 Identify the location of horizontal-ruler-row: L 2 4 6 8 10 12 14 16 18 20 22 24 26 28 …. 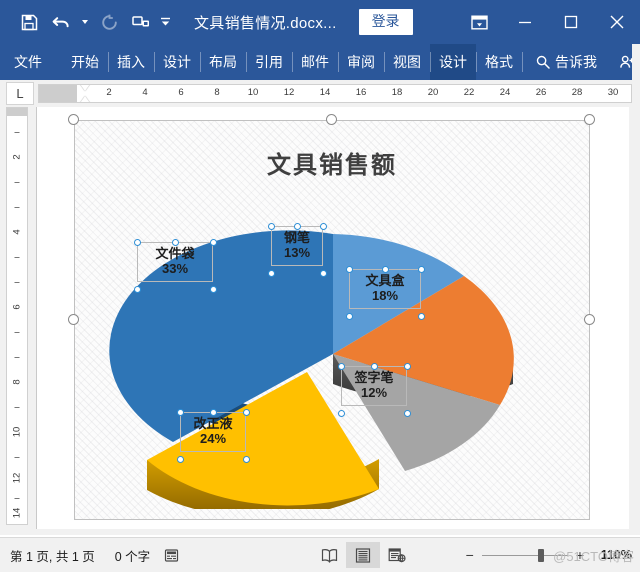
(320, 93).